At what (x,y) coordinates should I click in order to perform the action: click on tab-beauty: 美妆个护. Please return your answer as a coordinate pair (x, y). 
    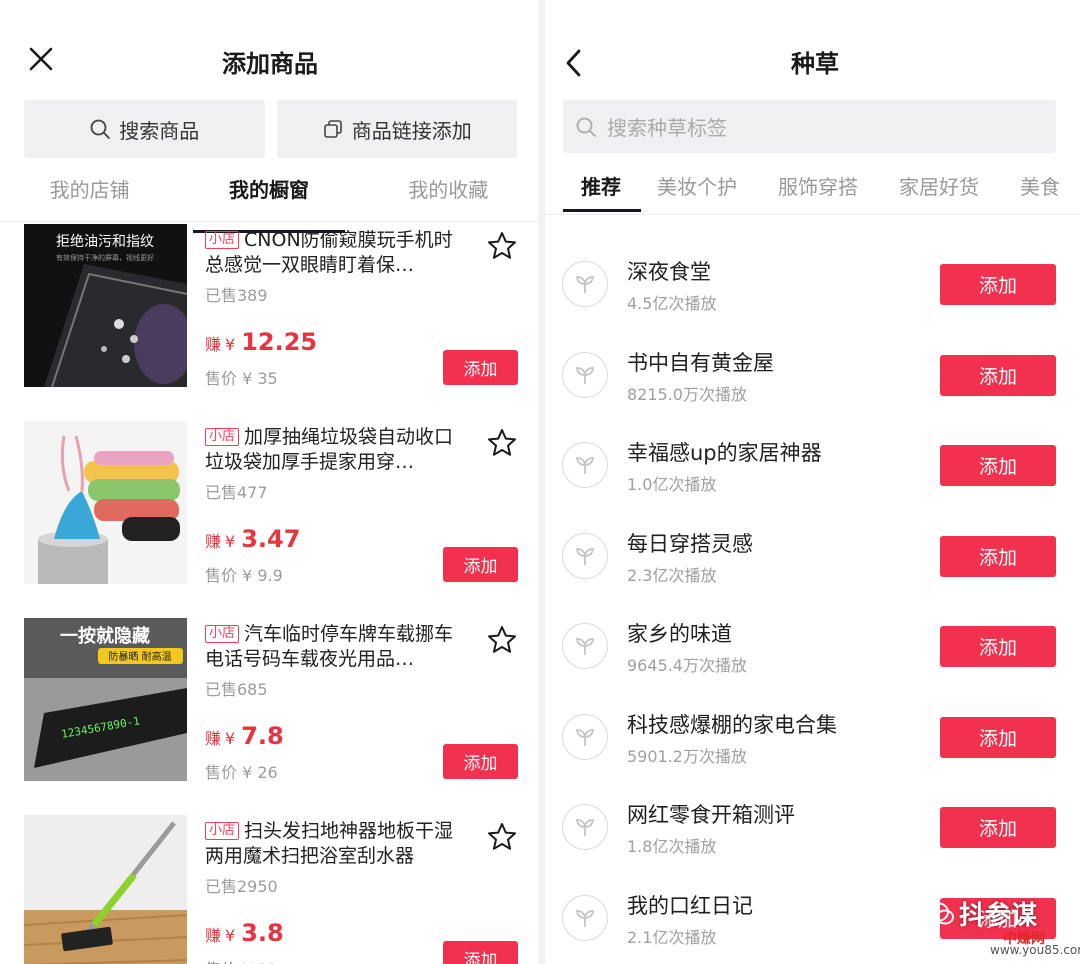
    Looking at the image, I should click on (697, 185).